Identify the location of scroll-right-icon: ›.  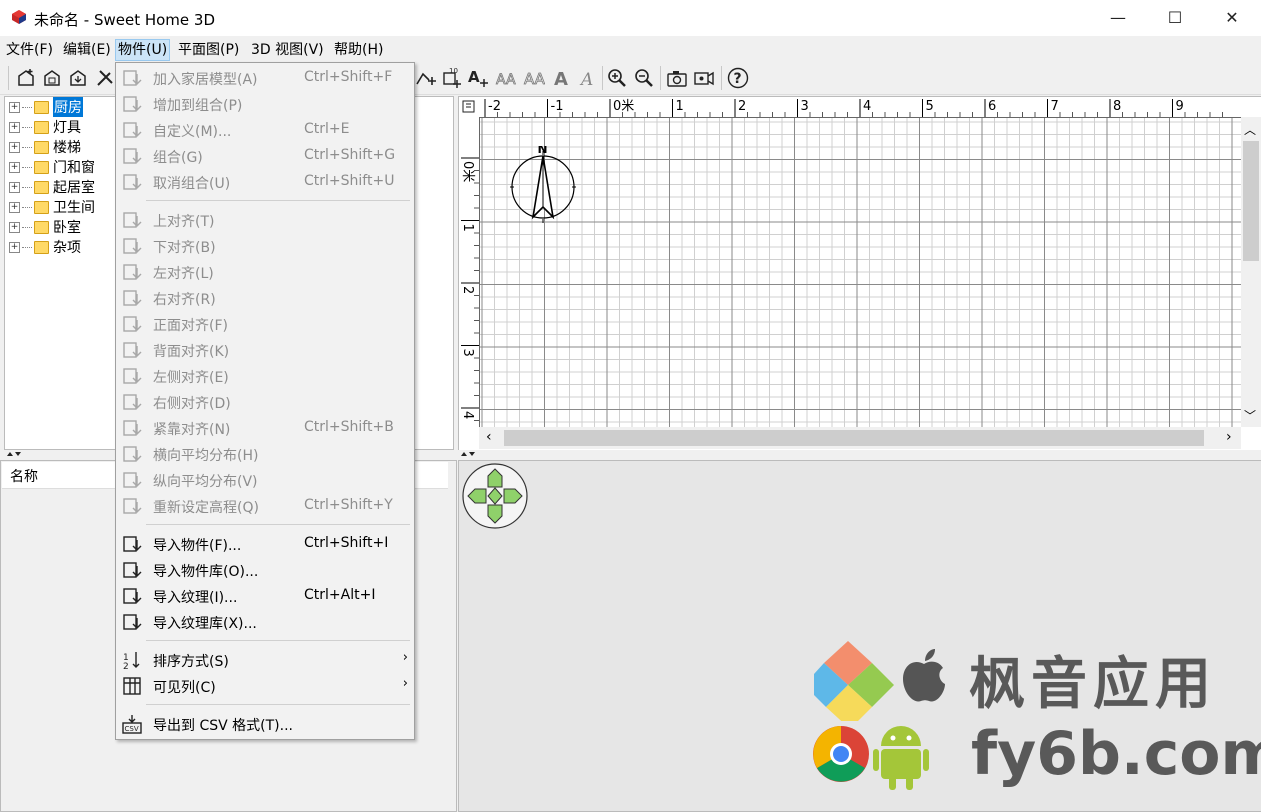
(1229, 437).